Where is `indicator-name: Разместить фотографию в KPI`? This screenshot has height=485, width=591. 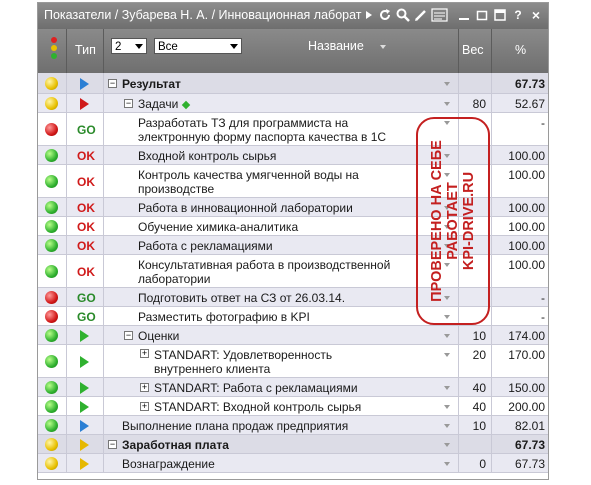
indicator-name: Разместить фотографию в KPI is located at coordinates (224, 317).